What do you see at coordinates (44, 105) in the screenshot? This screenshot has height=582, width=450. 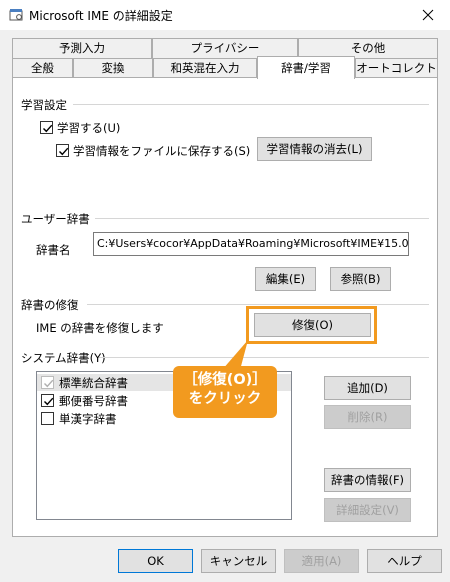 I see `learning-section-label: 学習設定` at bounding box center [44, 105].